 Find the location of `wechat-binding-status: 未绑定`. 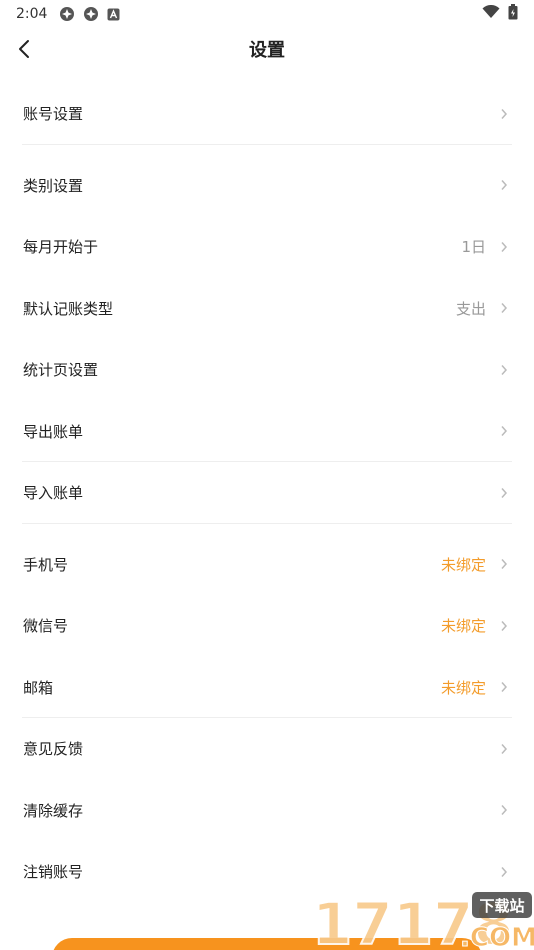

wechat-binding-status: 未绑定 is located at coordinates (463, 626).